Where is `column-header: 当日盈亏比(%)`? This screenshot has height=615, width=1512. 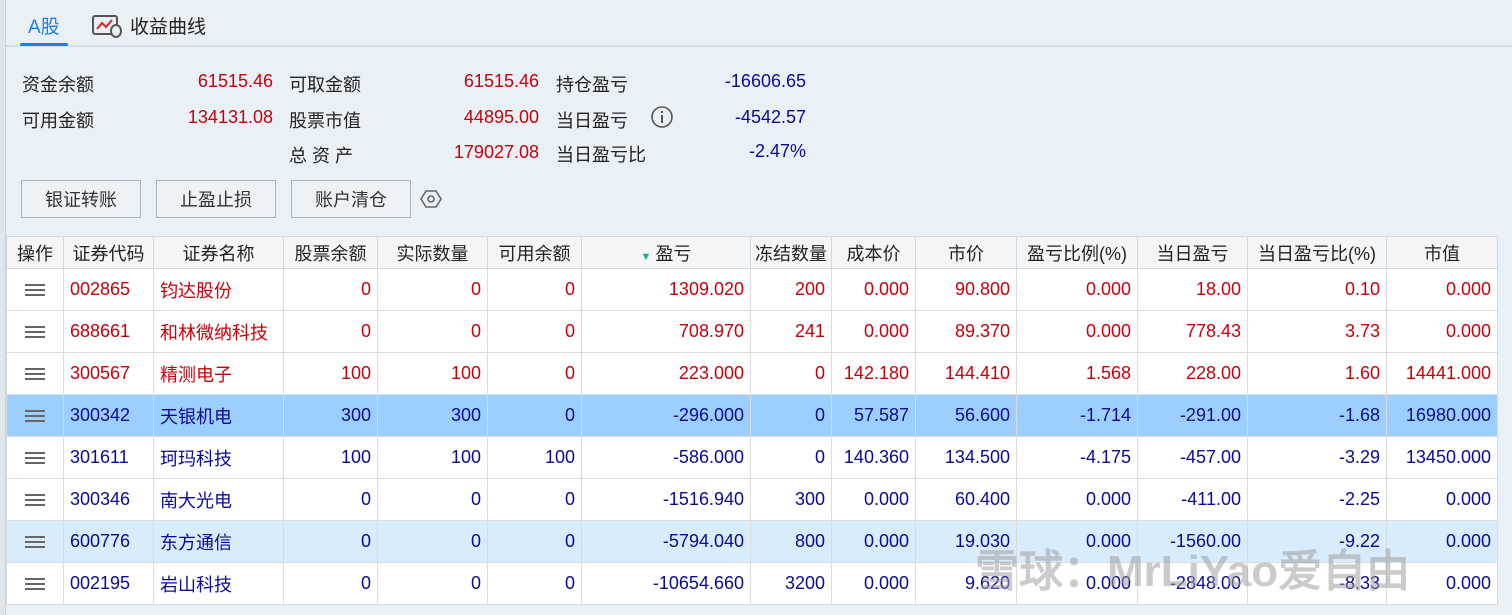
column-header: 当日盈亏比(%) is located at coordinates (1317, 252).